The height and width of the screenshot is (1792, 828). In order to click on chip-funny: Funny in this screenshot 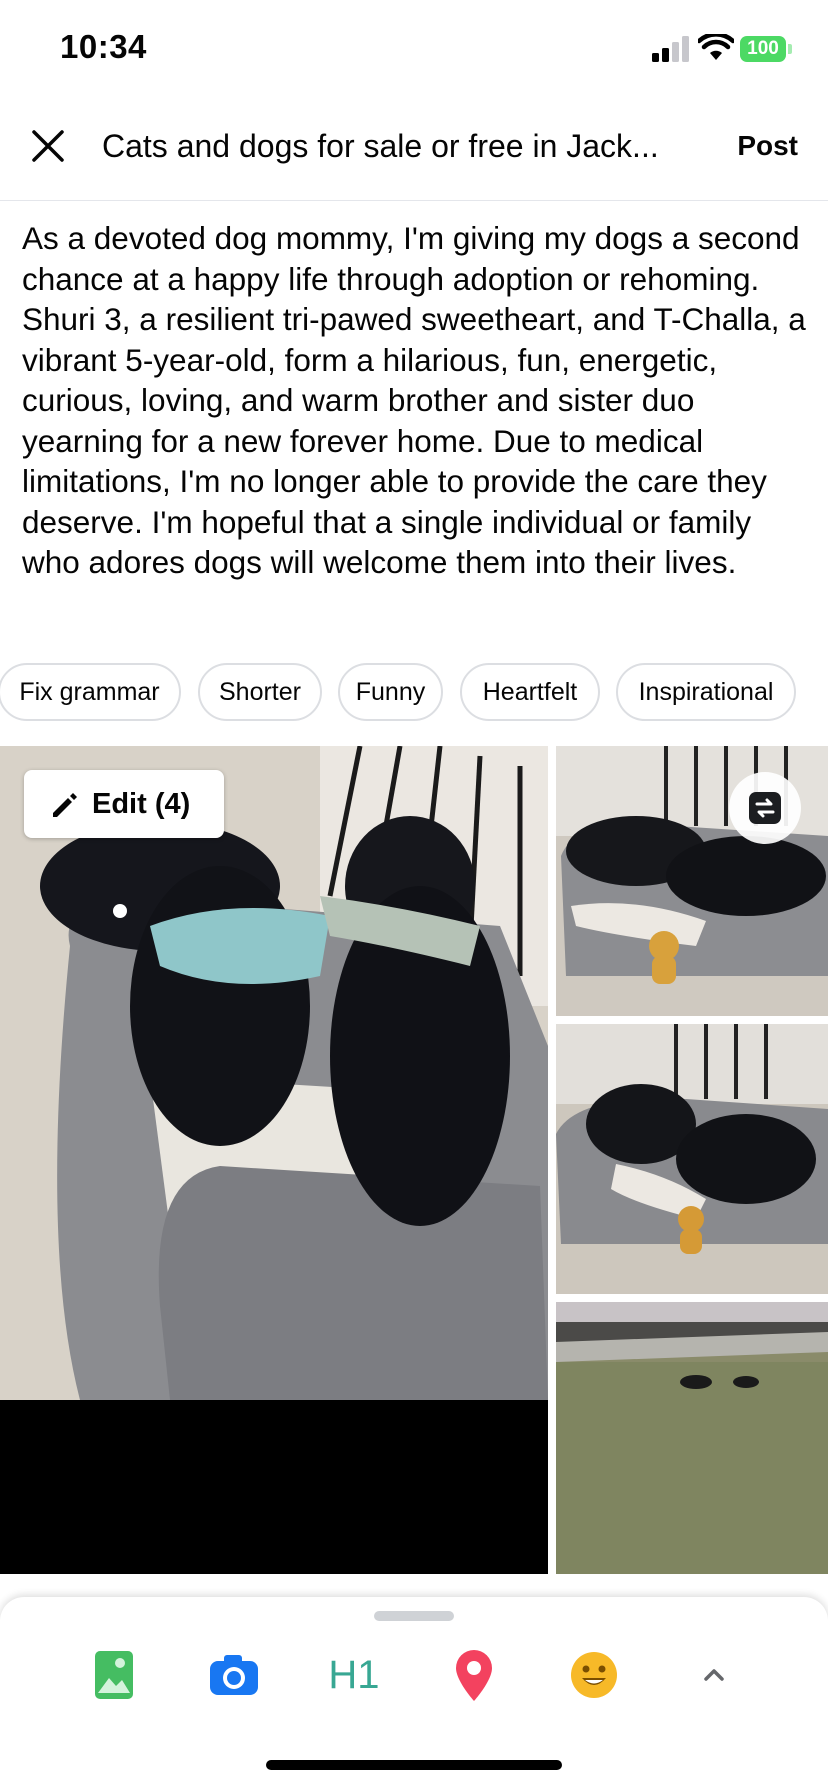, I will do `click(390, 692)`.